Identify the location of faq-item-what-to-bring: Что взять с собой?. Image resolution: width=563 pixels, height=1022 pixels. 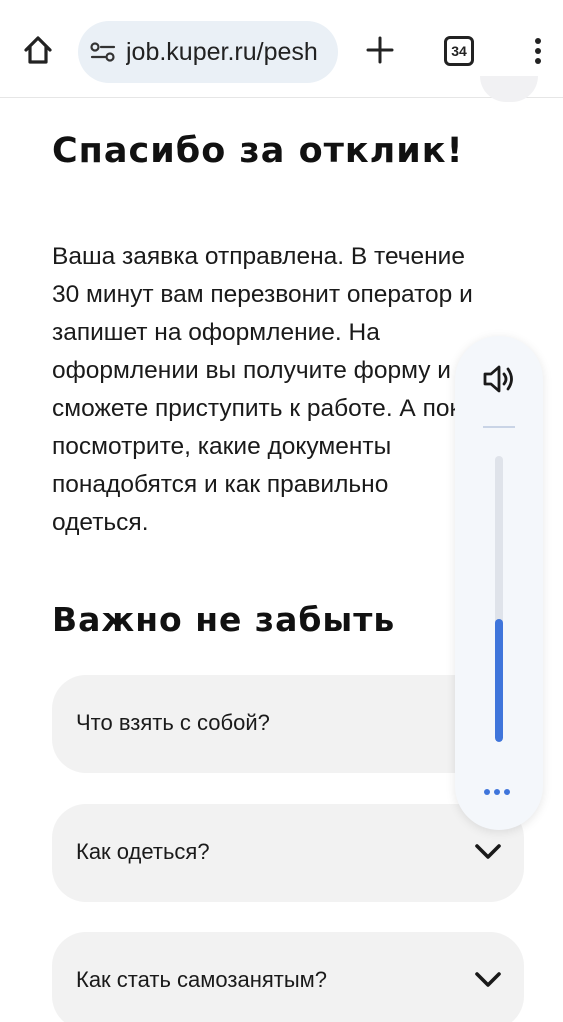
(288, 724).